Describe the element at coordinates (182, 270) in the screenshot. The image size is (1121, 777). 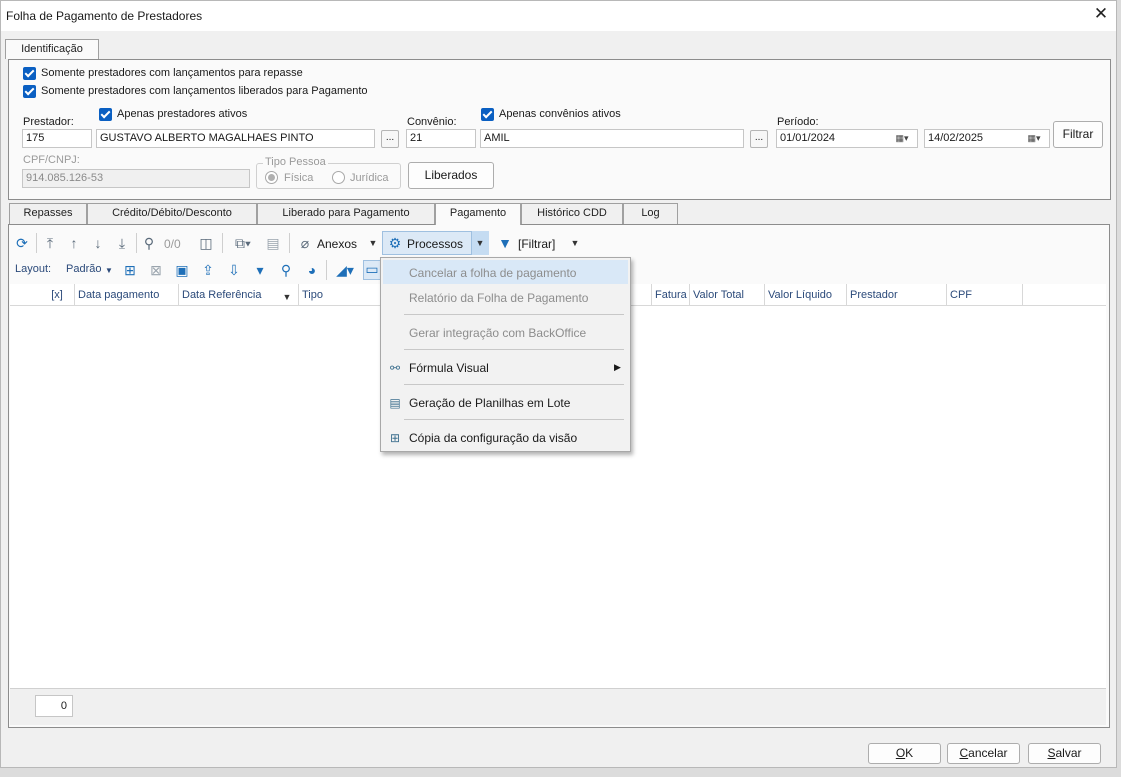
I see `save-layout-icon: ▣` at that location.